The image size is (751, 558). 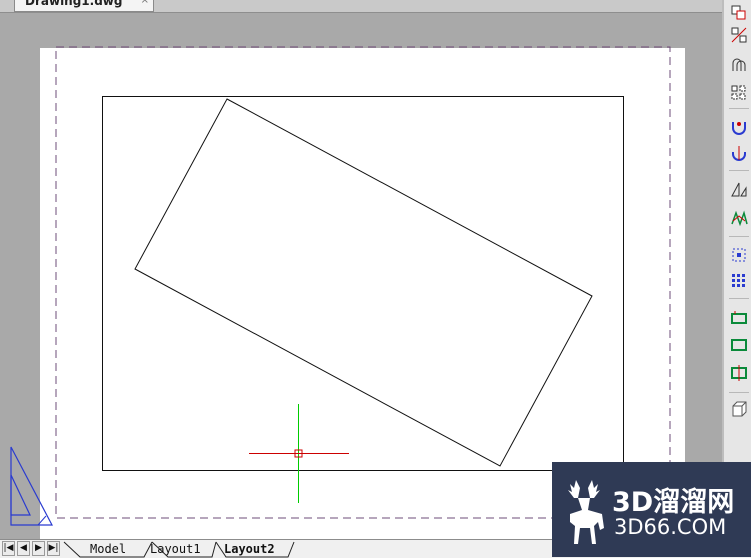 I want to click on array-icon, so click(x=739, y=93).